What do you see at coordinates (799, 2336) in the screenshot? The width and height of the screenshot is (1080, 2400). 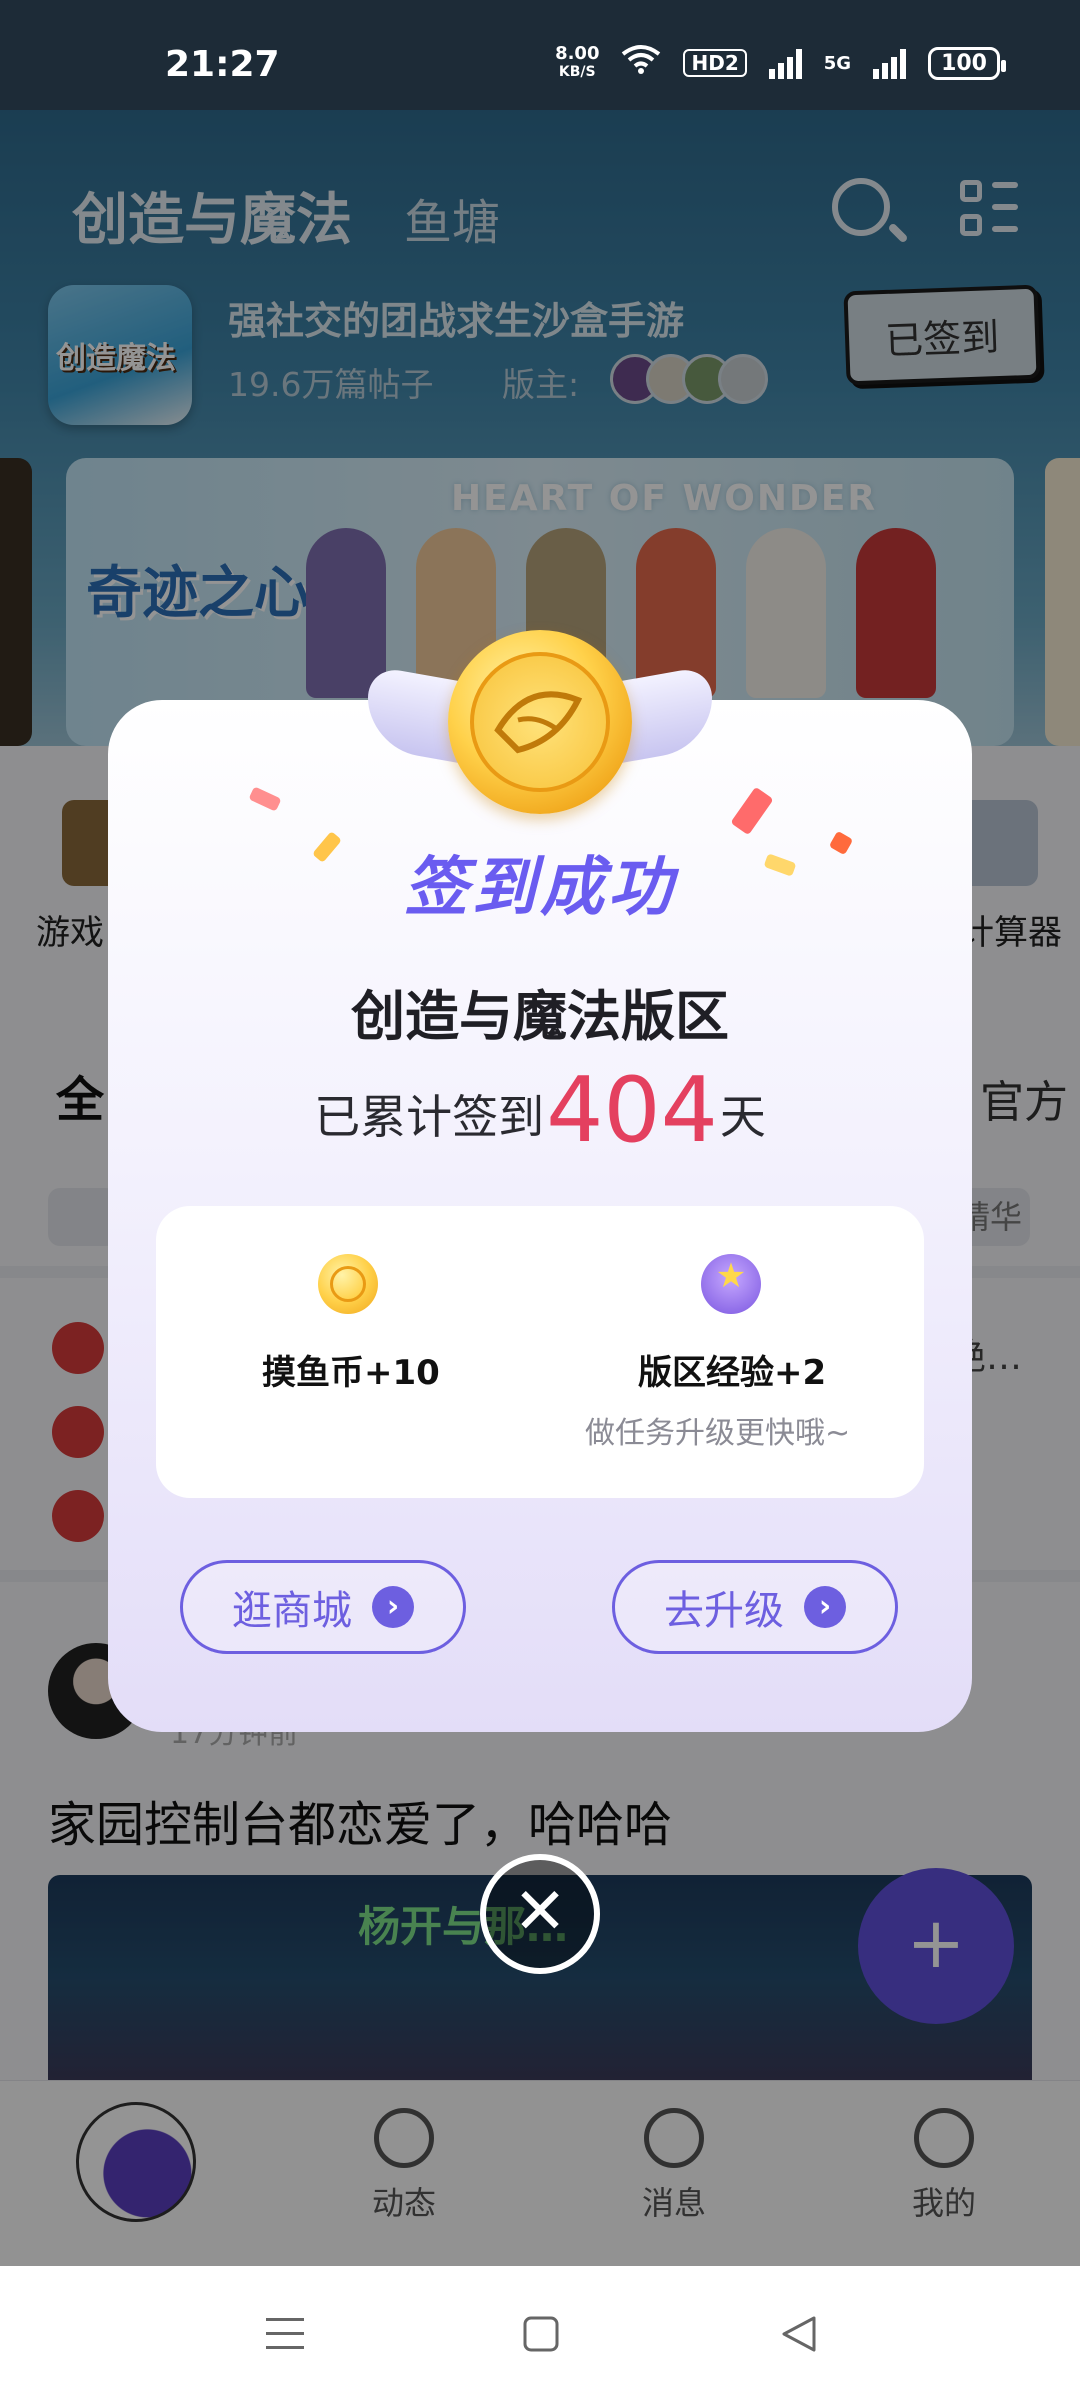 I see `back-icon` at bounding box center [799, 2336].